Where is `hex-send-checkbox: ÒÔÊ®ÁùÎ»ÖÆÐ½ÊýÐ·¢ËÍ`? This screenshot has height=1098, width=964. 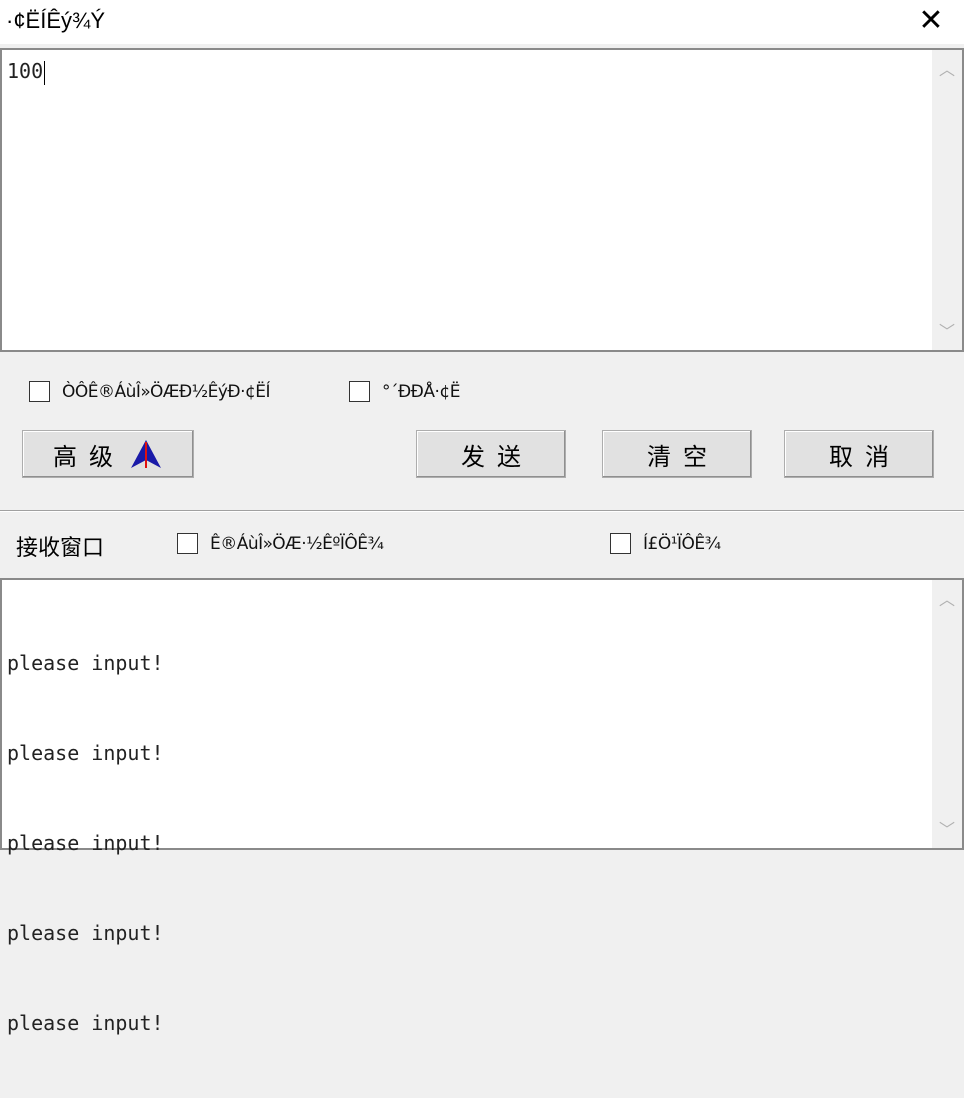 hex-send-checkbox: ÒÔÊ®ÁùÎ»ÖÆÐ½ÊýÐ·¢ËÍ is located at coordinates (150, 391).